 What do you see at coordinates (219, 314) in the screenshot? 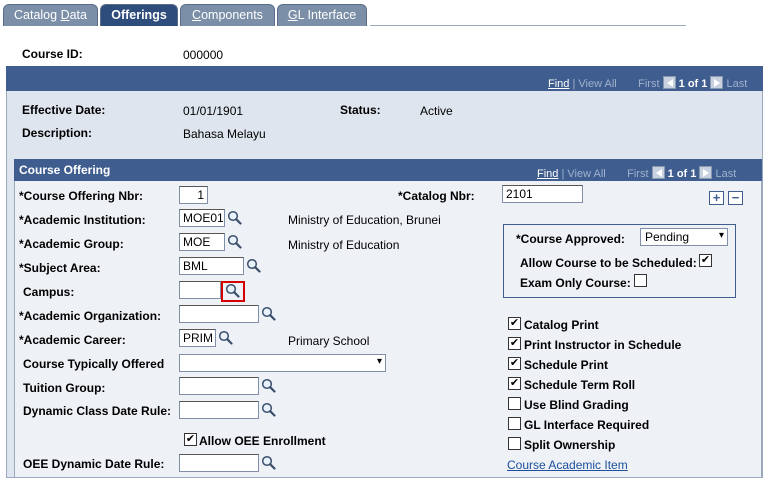
I see `academic-org-field` at bounding box center [219, 314].